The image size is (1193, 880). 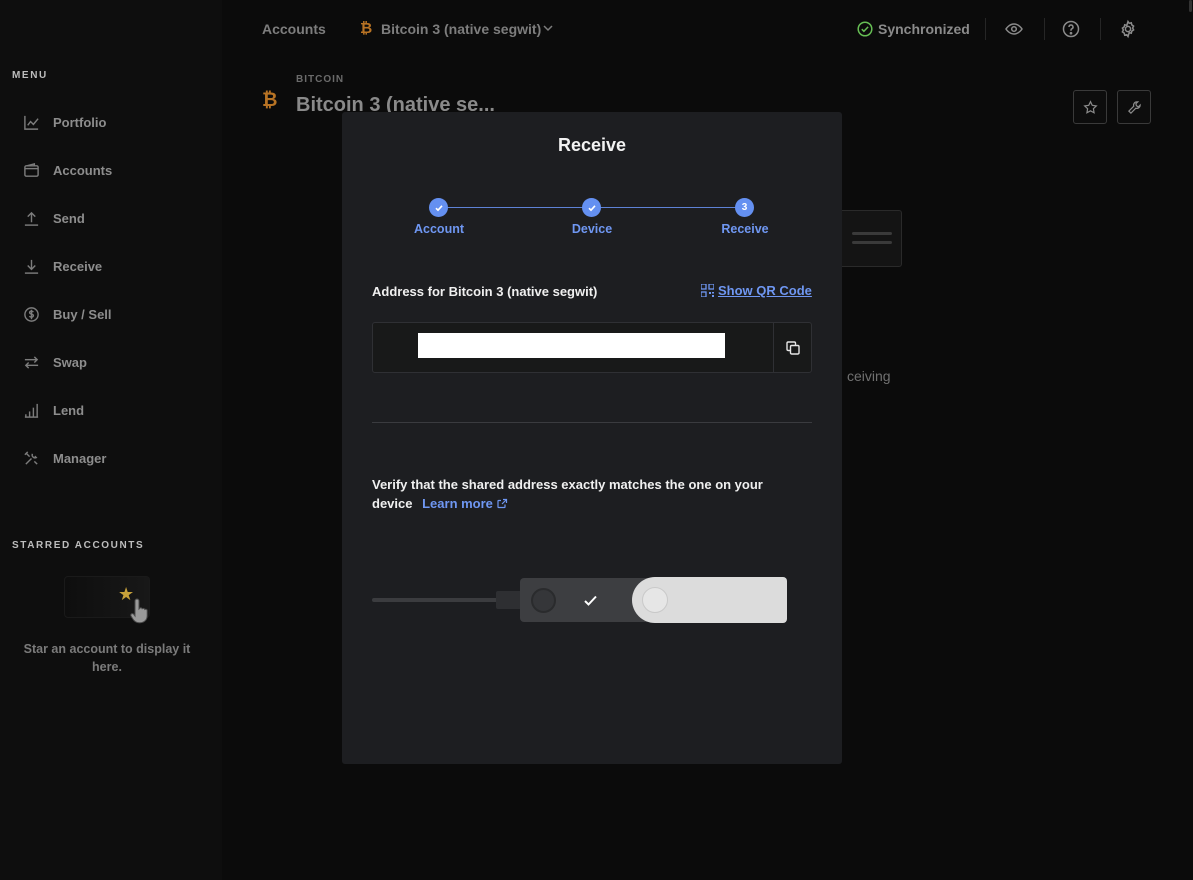 I want to click on background-illustration-lines, so click(x=872, y=241).